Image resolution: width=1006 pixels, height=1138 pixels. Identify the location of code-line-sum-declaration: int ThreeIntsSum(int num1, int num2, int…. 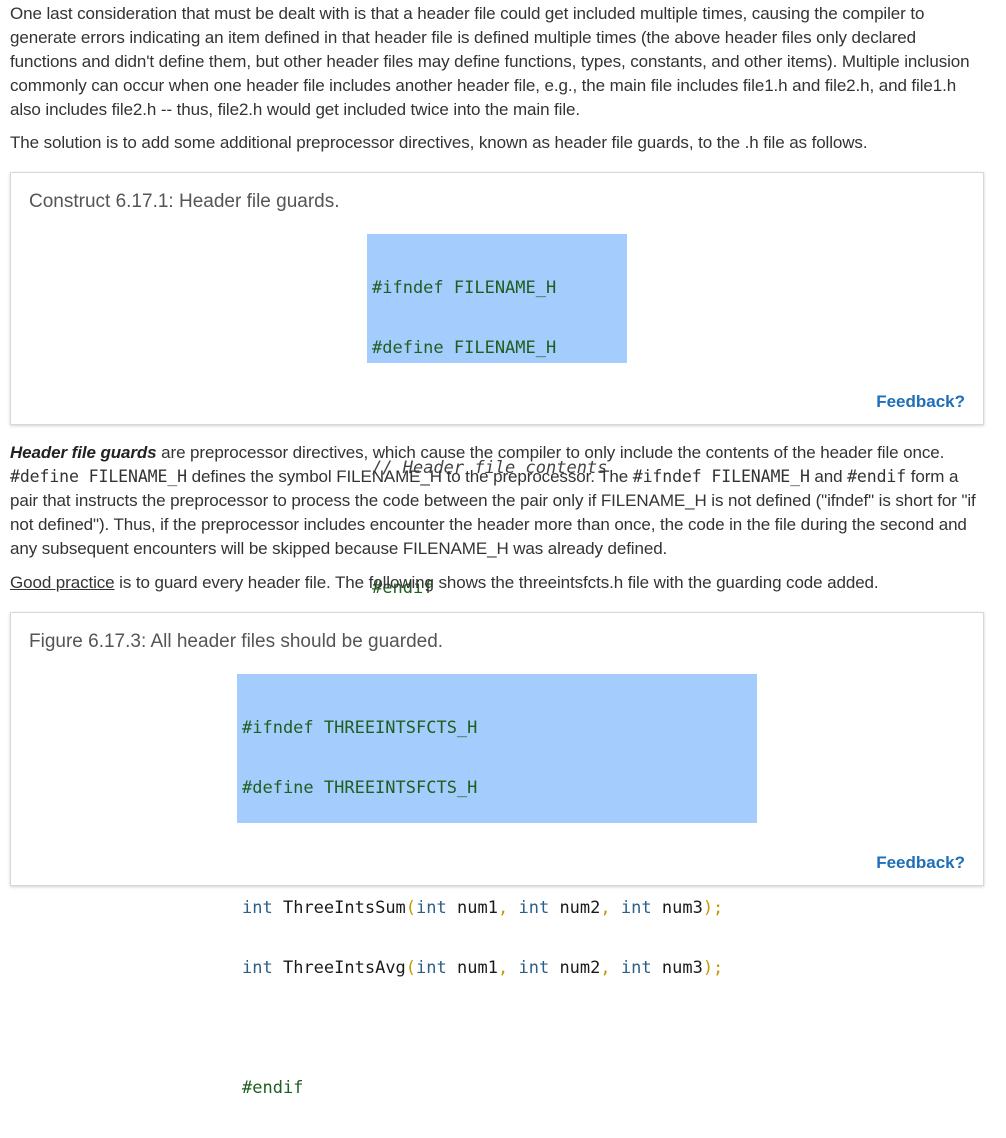
(497, 908).